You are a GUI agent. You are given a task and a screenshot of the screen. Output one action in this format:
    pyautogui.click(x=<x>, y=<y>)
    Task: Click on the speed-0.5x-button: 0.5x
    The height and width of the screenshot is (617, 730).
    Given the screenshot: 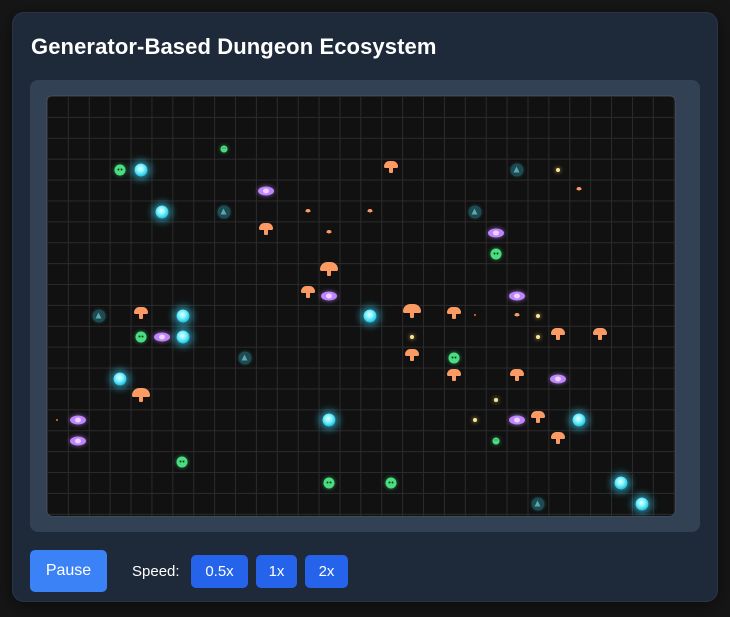 What is the action you would take?
    pyautogui.click(x=219, y=571)
    